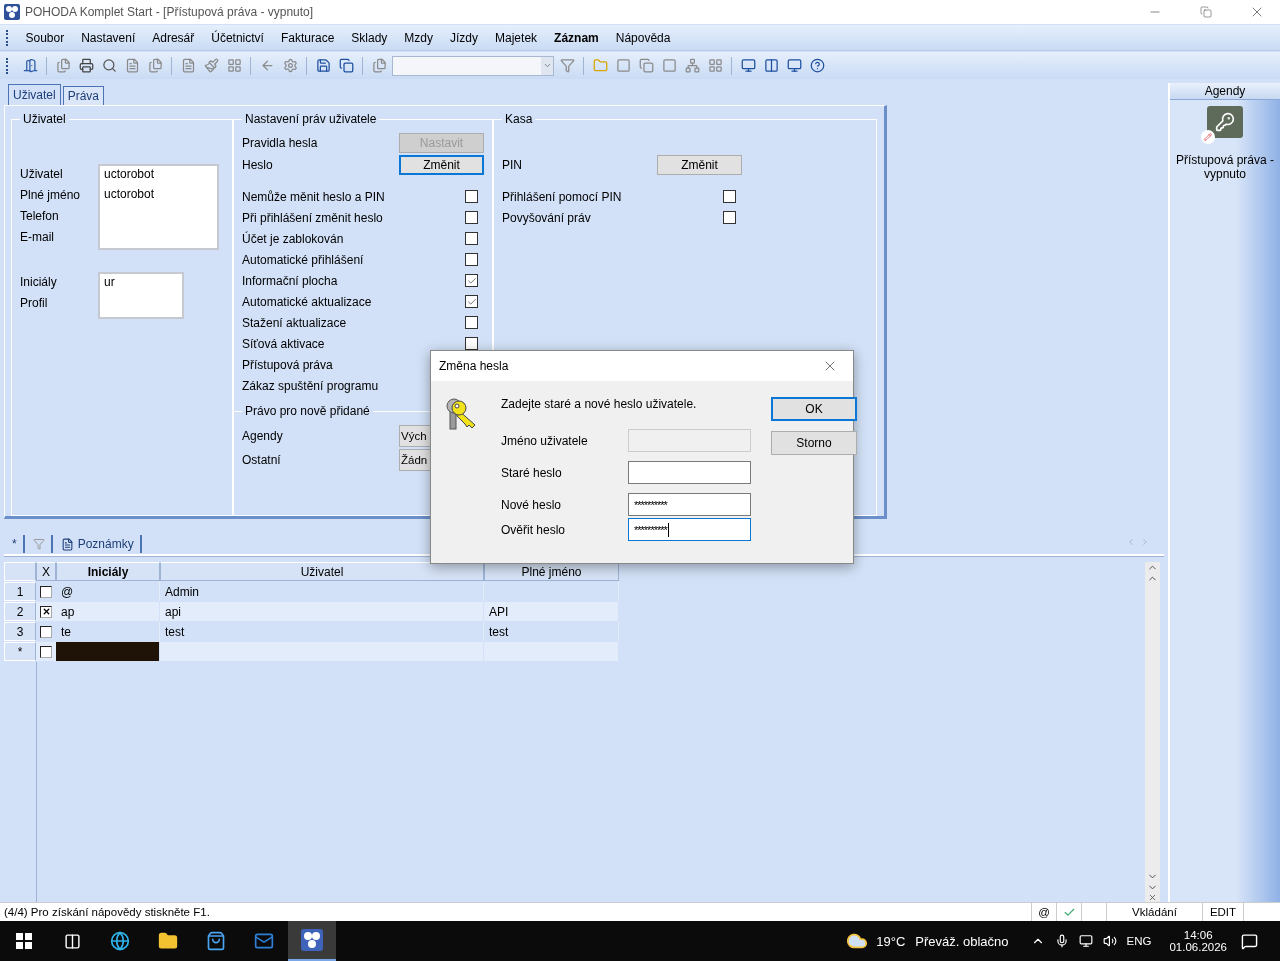 The image size is (1280, 961). Describe the element at coordinates (1044, 912) in the screenshot. I see `status-text: @` at that location.